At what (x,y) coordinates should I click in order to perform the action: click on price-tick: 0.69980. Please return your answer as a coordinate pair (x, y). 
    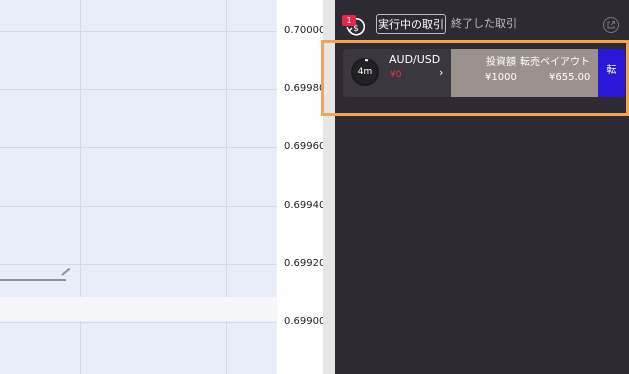
    Looking at the image, I should click on (305, 88).